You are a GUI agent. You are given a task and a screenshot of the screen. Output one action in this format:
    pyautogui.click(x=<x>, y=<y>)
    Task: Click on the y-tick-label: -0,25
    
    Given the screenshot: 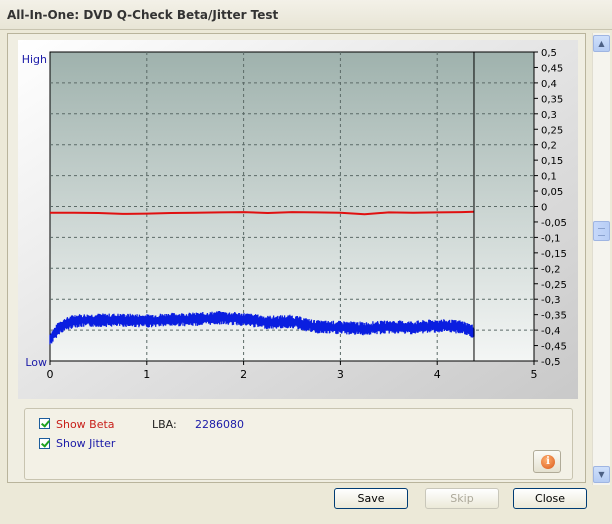 What is the action you would take?
    pyautogui.click(x=554, y=285)
    